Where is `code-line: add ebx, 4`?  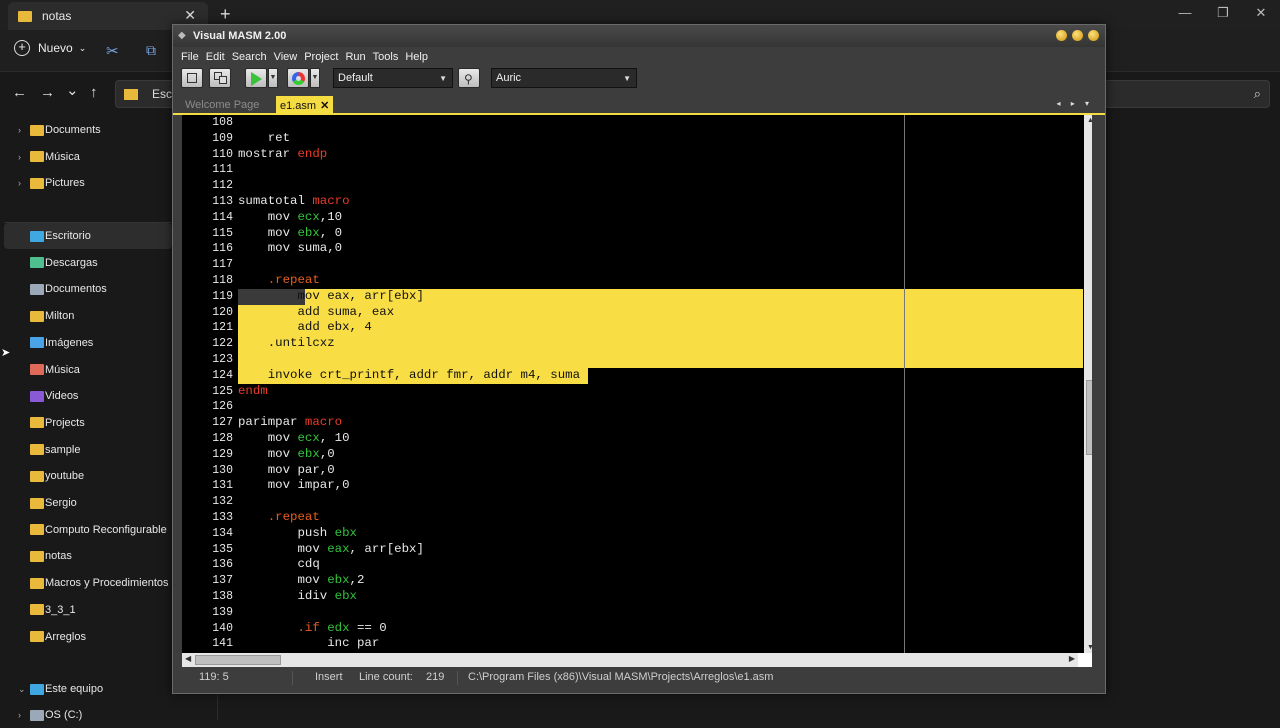 code-line: add ebx, 4 is located at coordinates (304, 328).